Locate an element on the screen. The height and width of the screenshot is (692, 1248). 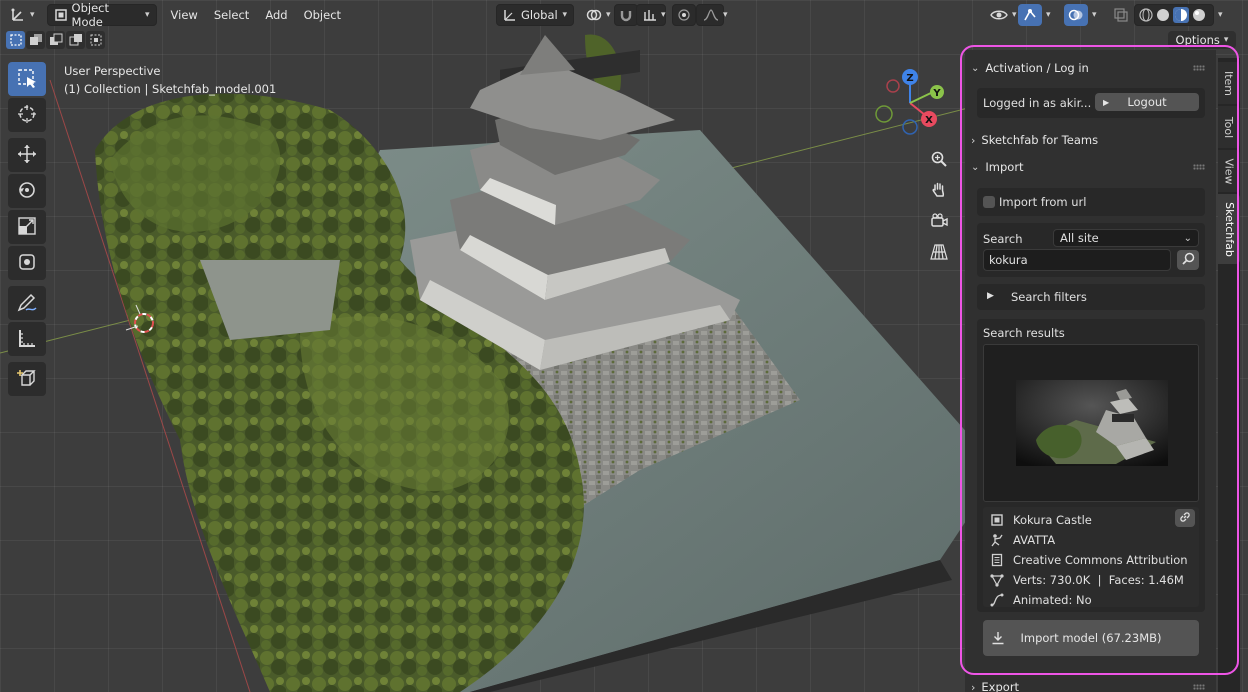
section-export-title: Export is located at coordinates (1000, 686).